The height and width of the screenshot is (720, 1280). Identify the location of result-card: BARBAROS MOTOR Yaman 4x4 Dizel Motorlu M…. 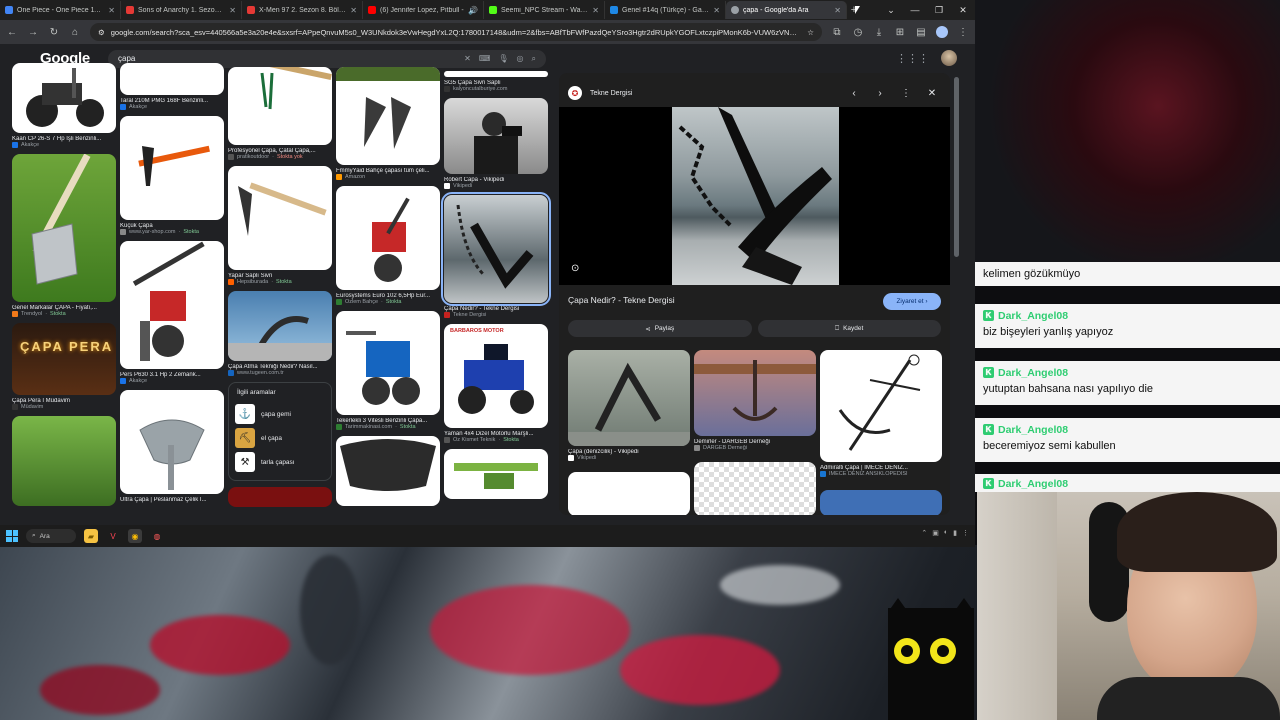
(496, 383).